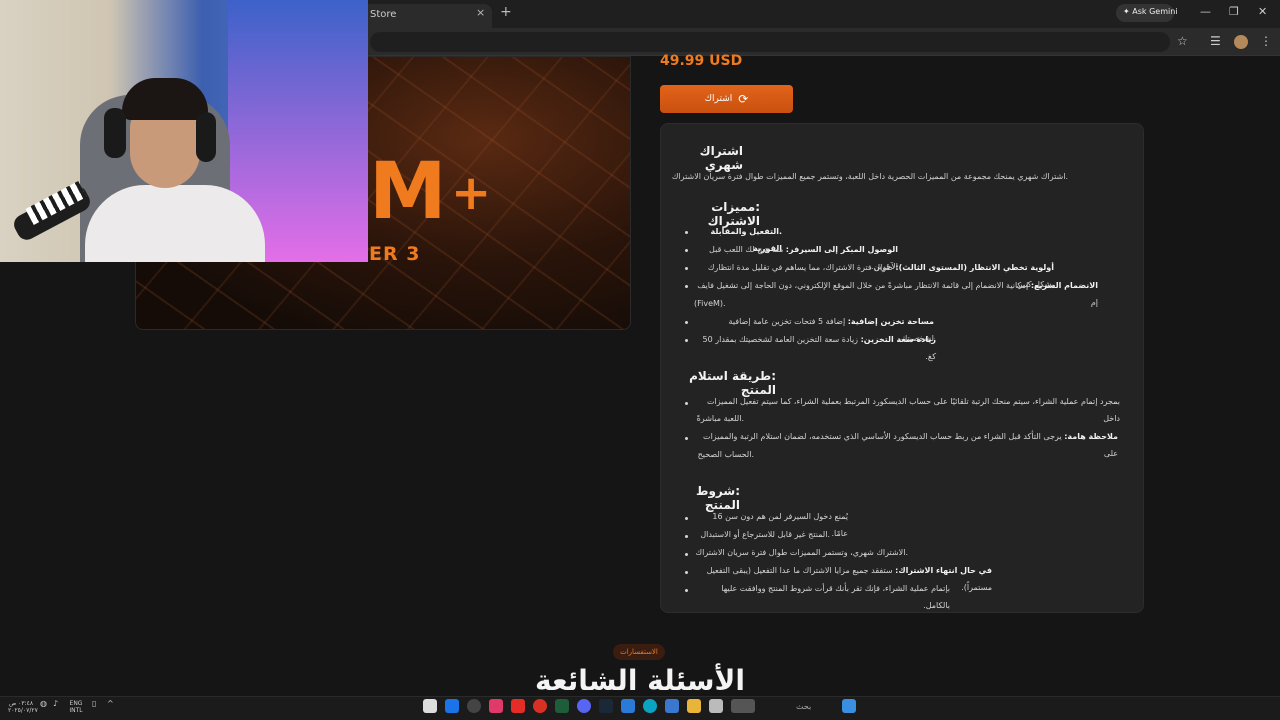  Describe the element at coordinates (395, 254) in the screenshot. I see `product-tier-label: ER 3` at that location.